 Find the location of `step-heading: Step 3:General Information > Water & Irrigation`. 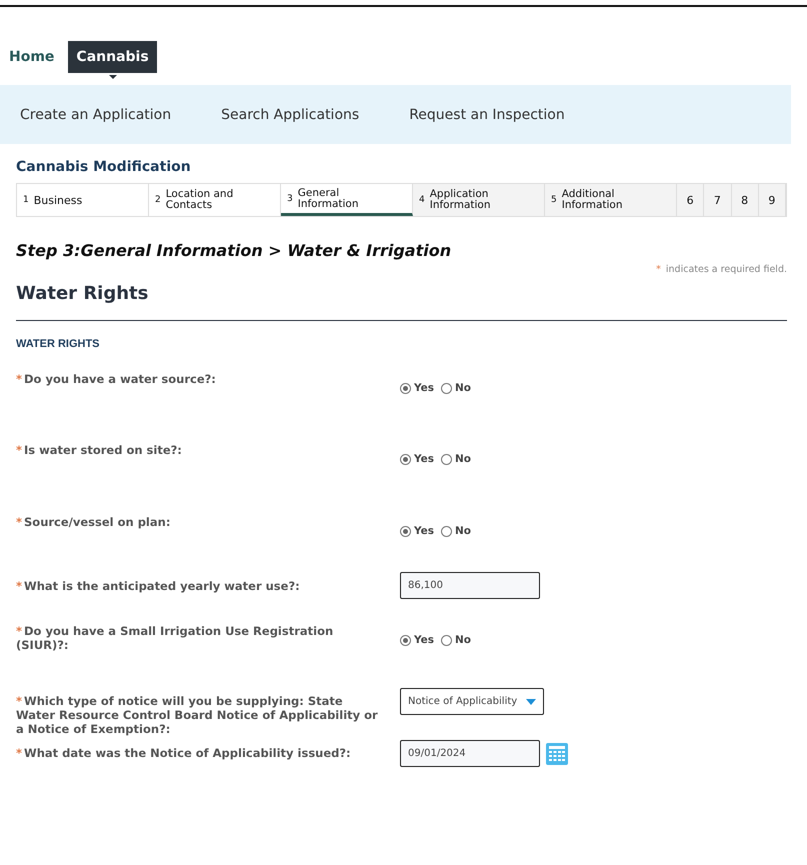

step-heading: Step 3:General Information > Water & Irrigation is located at coordinates (234, 250).